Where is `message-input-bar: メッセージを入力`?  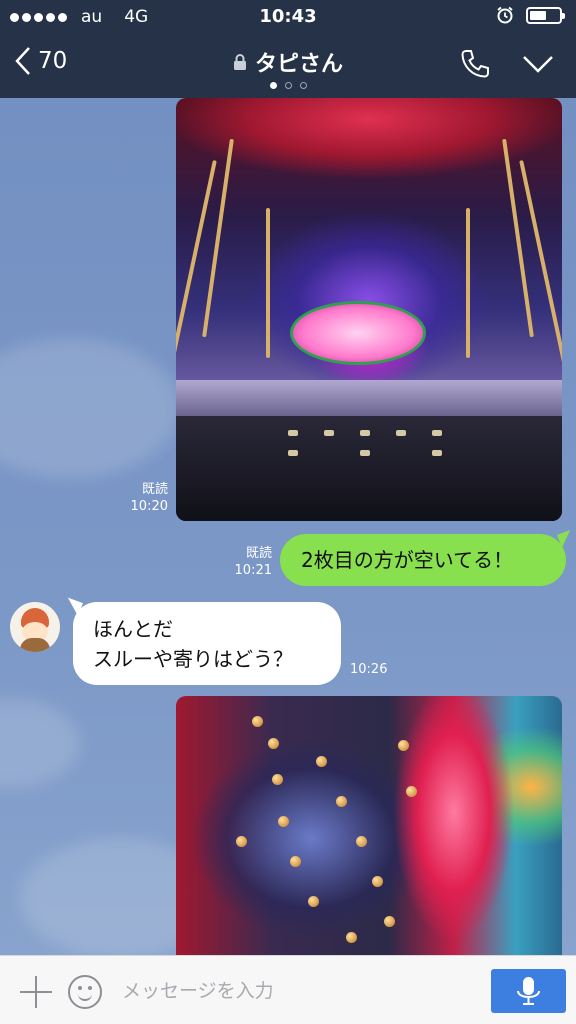
message-input-bar: メッセージを入力 is located at coordinates (288, 989).